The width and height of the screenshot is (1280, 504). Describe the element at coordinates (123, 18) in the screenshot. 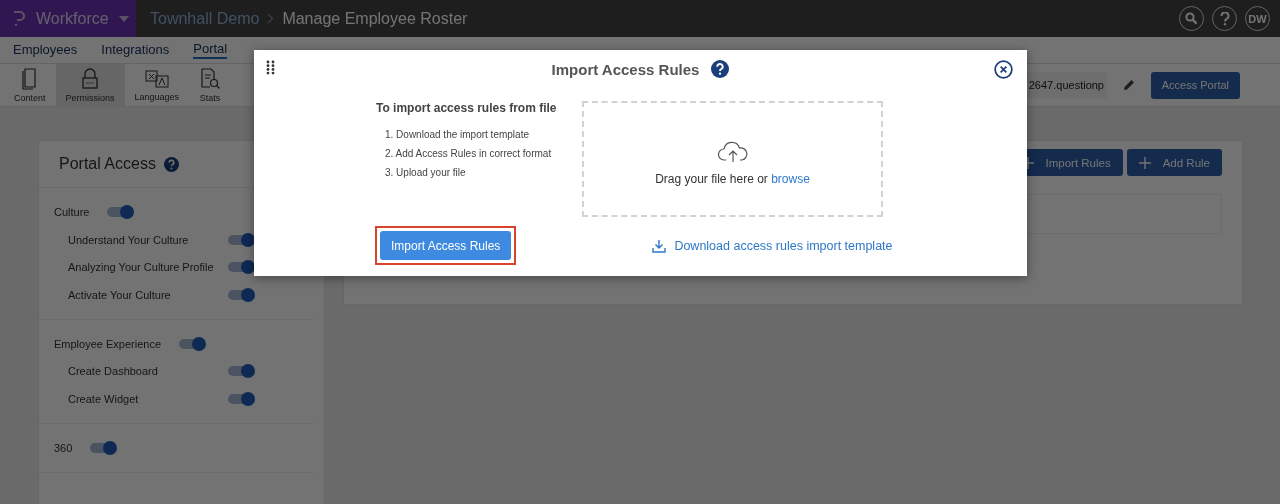

I see `caret-icon` at that location.